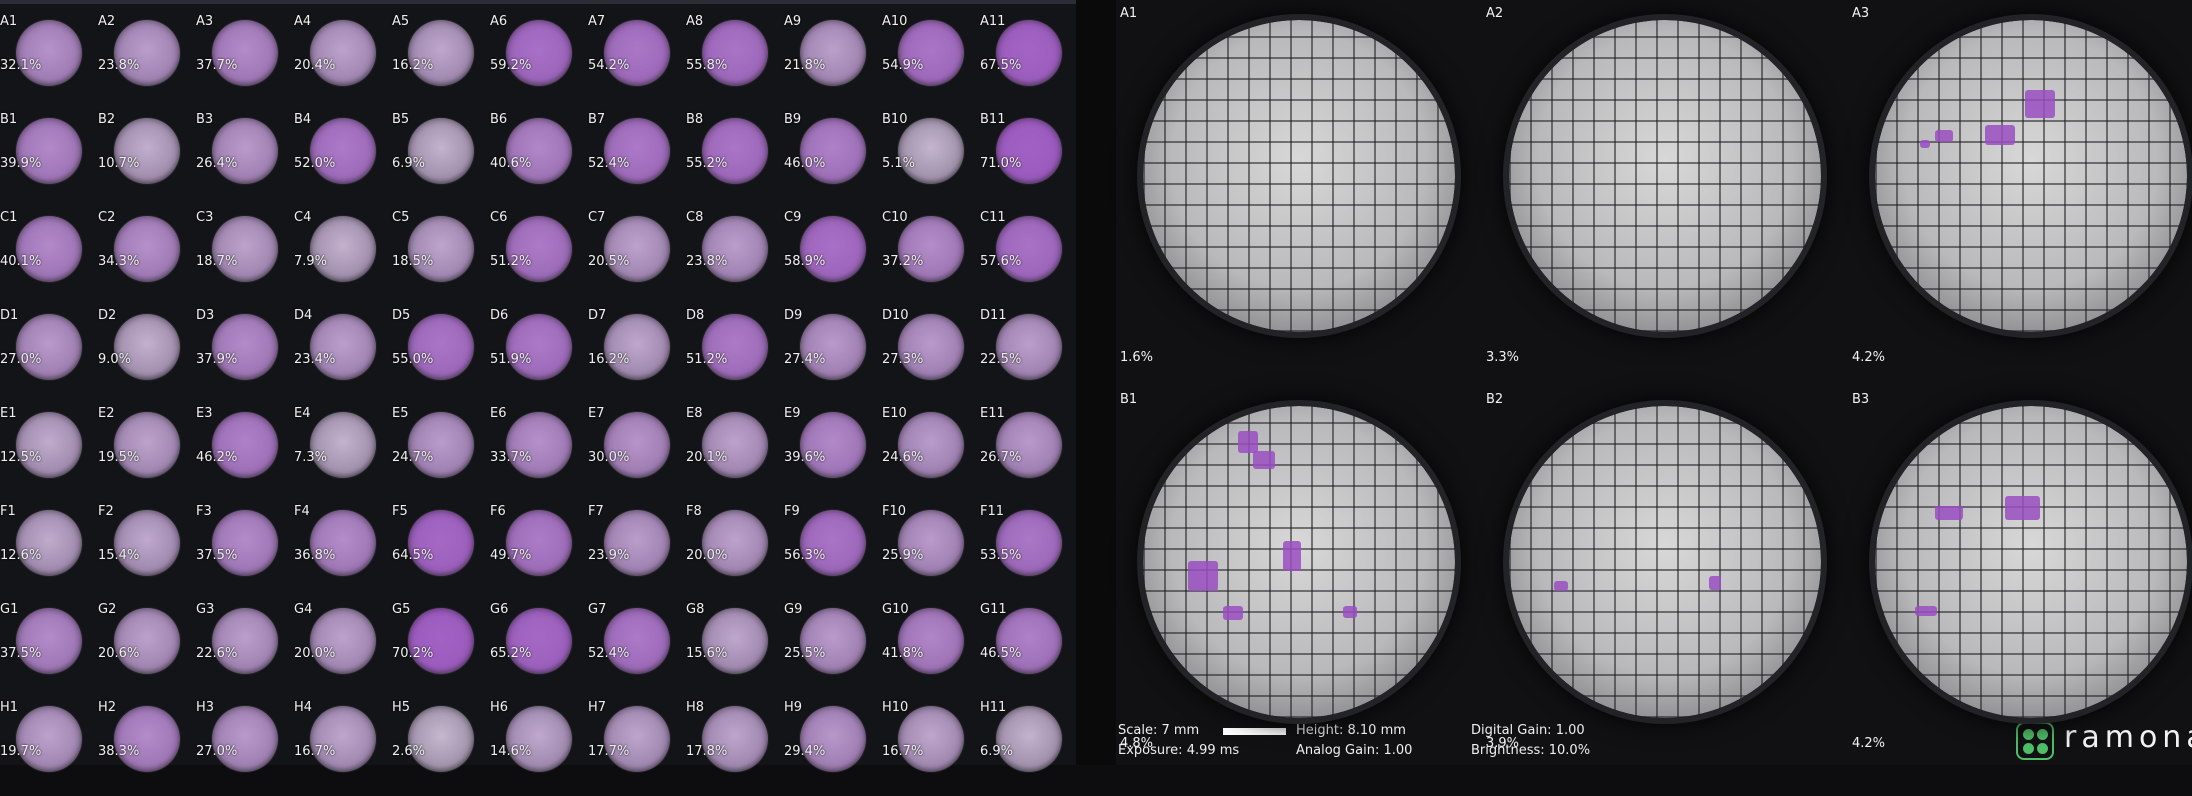 The height and width of the screenshot is (796, 2192). What do you see at coordinates (245, 355) in the screenshot?
I see `plate-well-d3: D3 37.9%` at bounding box center [245, 355].